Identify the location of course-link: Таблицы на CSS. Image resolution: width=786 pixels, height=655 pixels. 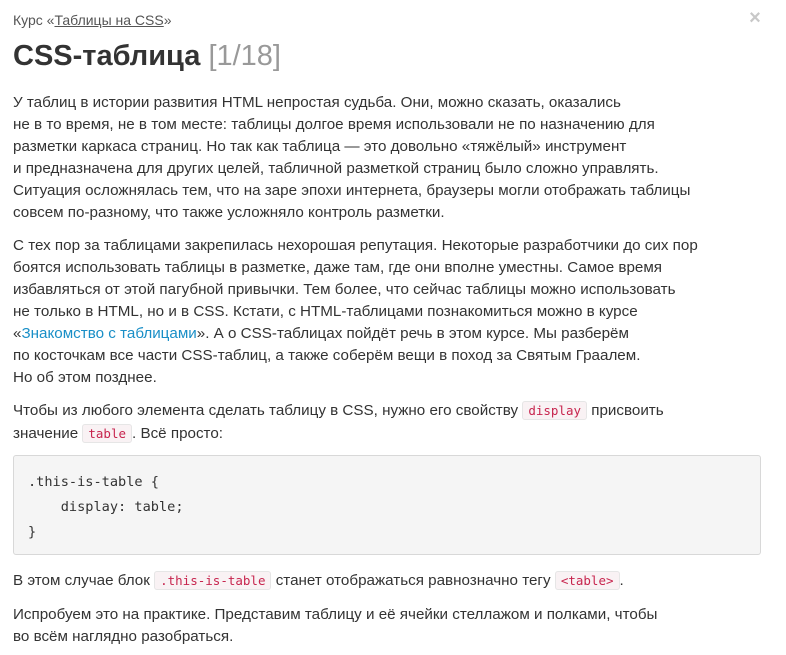
(108, 20).